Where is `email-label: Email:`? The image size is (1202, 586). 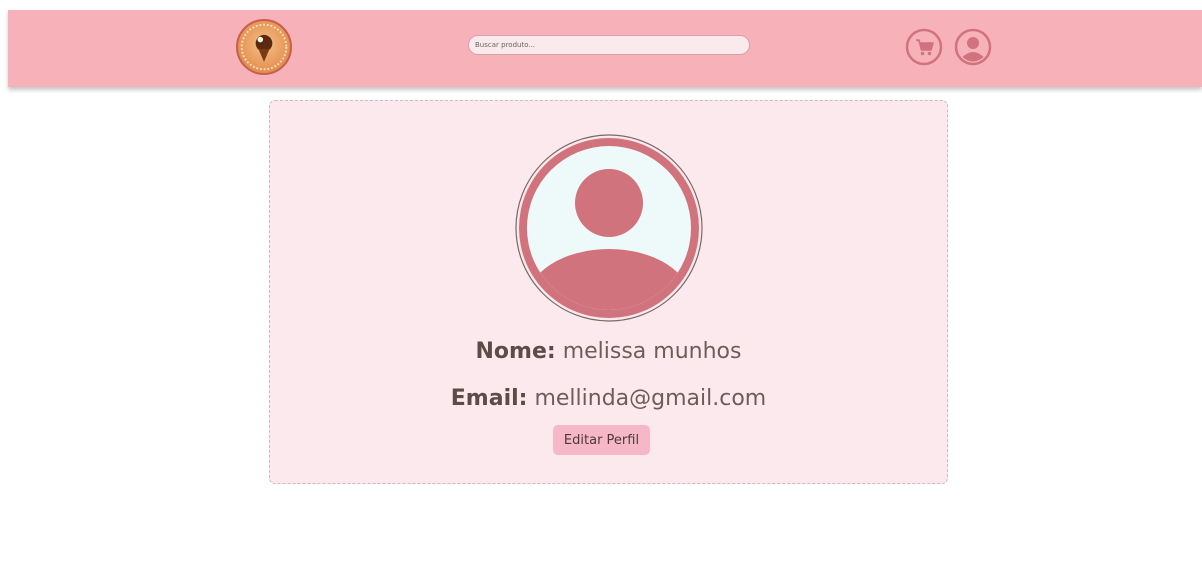
email-label: Email: is located at coordinates (489, 398).